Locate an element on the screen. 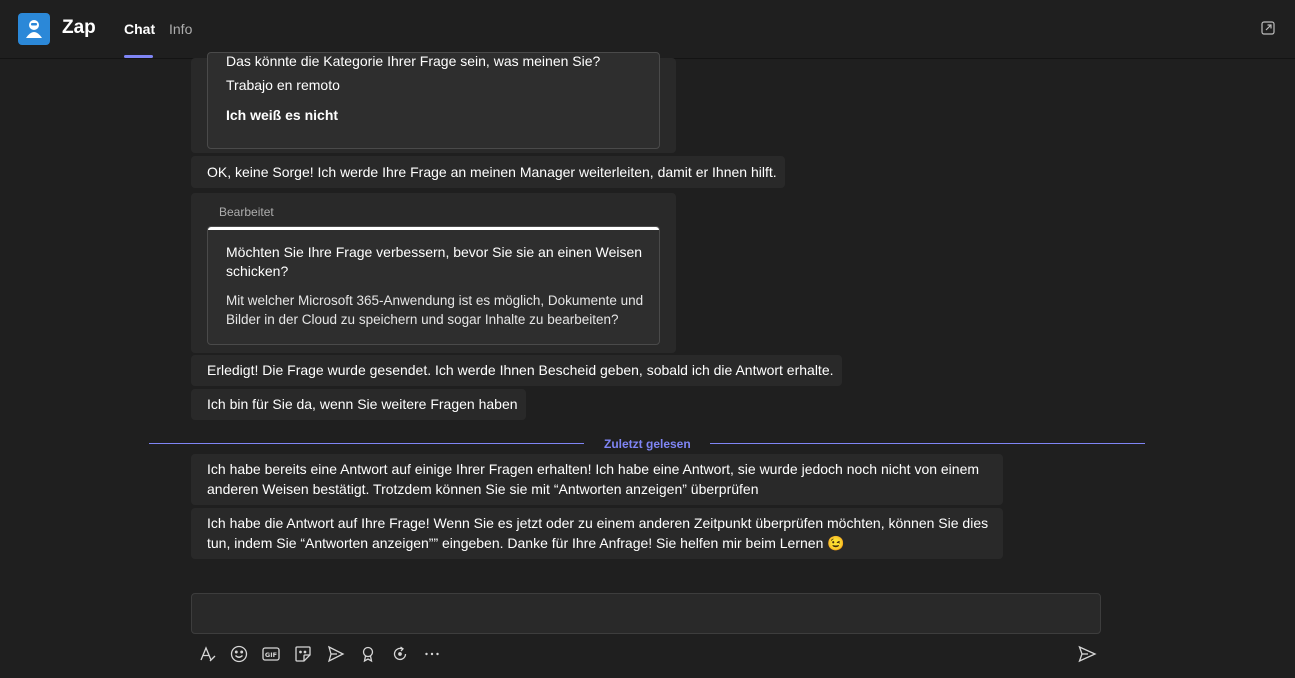 Image resolution: width=1295 pixels, height=678 pixels. last-read-label: Zuletzt gelesen is located at coordinates (647, 444).